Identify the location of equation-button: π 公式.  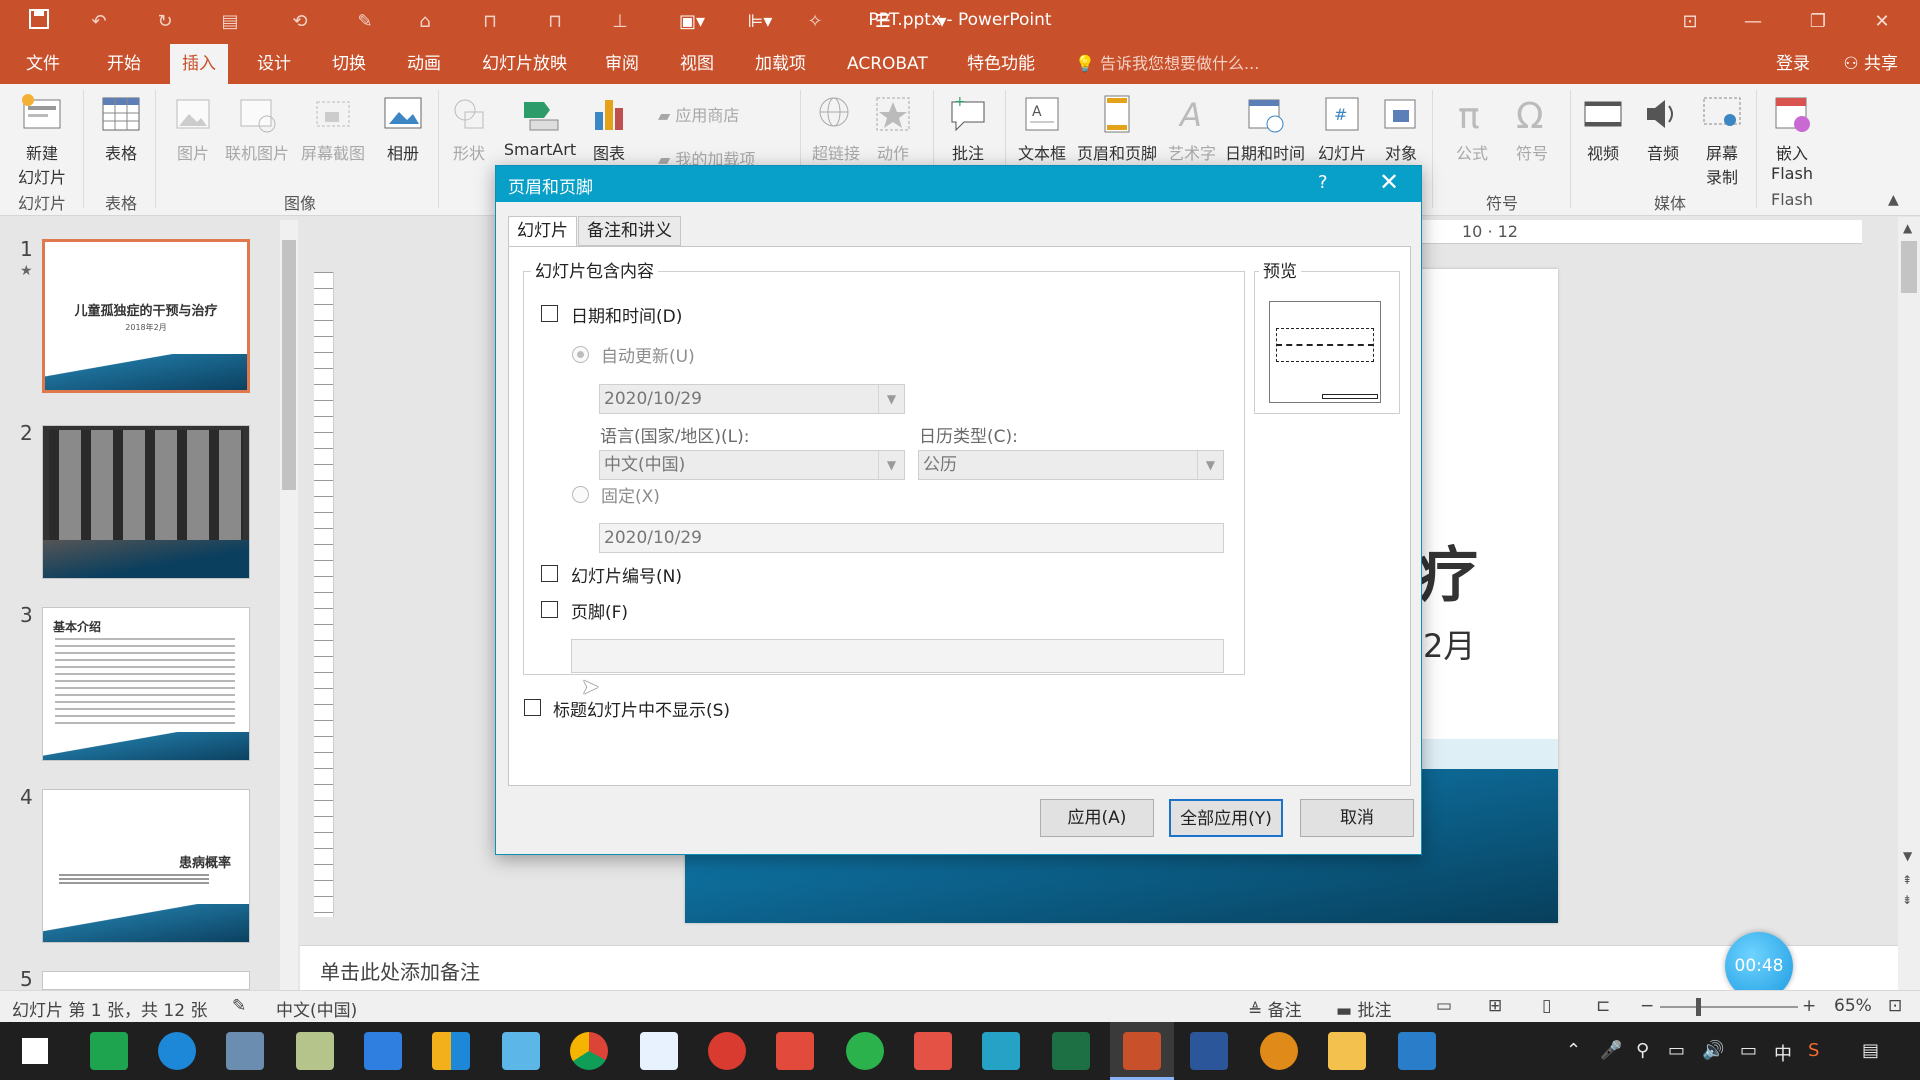
(1472, 128).